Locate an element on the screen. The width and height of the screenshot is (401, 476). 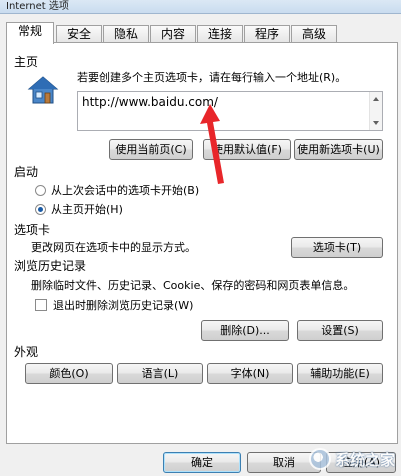
url-scrollbar is located at coordinates (375, 111).